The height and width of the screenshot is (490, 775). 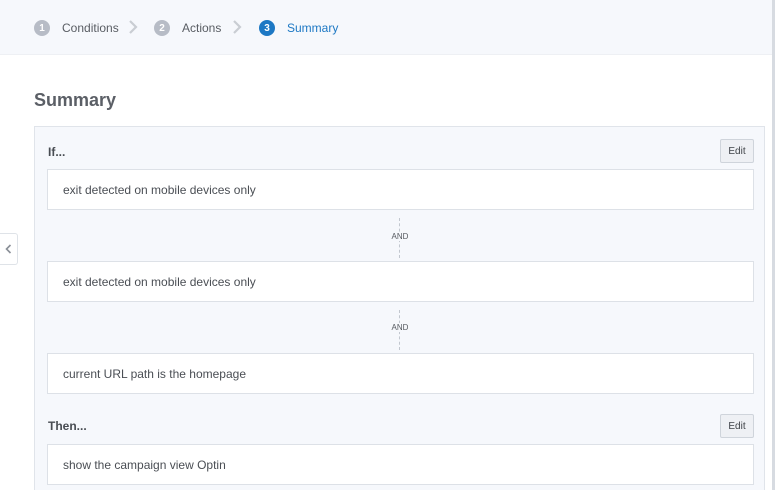 I want to click on step-label: Actions, so click(x=202, y=28).